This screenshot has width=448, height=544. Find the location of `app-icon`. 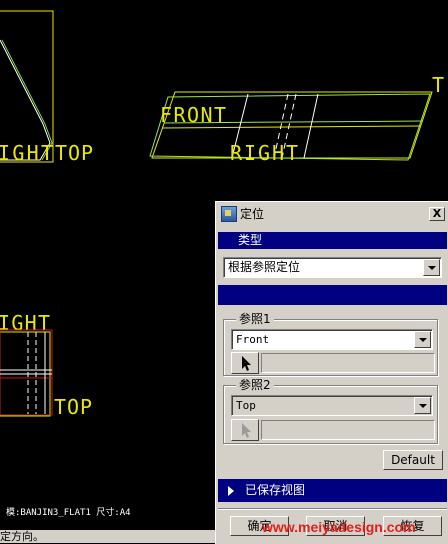

app-icon is located at coordinates (229, 213).